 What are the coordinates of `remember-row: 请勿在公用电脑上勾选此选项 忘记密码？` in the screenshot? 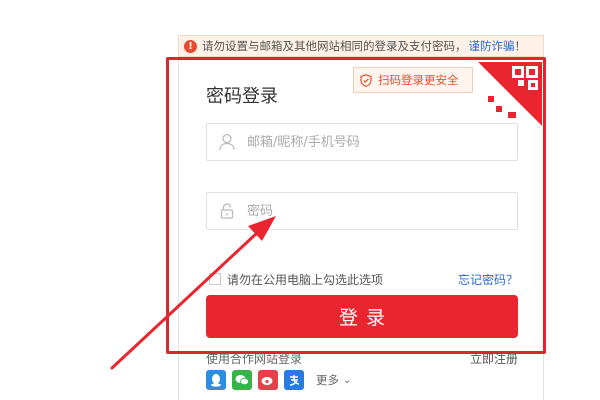 It's located at (363, 279).